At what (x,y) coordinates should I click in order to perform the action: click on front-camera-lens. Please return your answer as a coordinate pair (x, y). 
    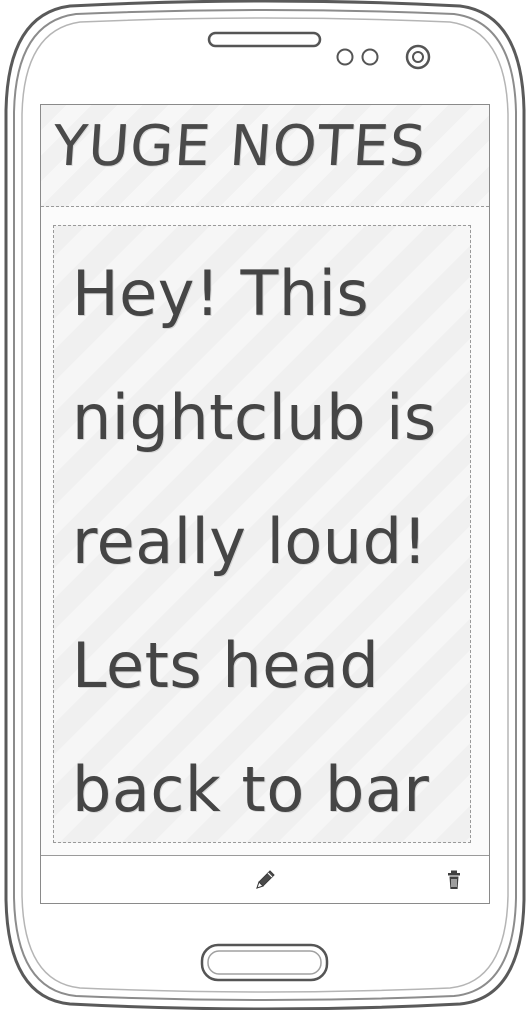
    Looking at the image, I should click on (418, 57).